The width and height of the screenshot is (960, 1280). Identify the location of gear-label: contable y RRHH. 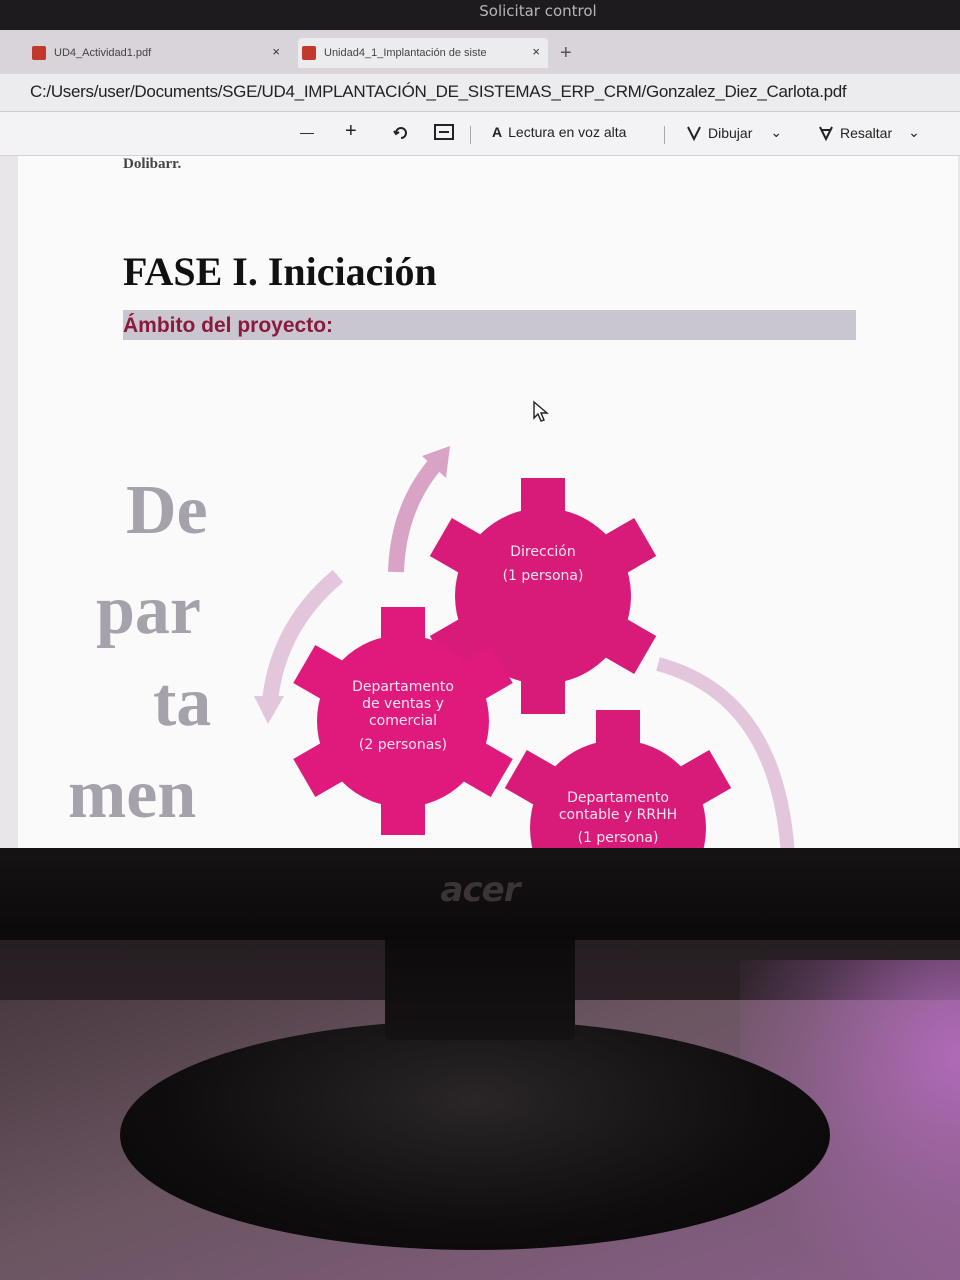
(618, 815).